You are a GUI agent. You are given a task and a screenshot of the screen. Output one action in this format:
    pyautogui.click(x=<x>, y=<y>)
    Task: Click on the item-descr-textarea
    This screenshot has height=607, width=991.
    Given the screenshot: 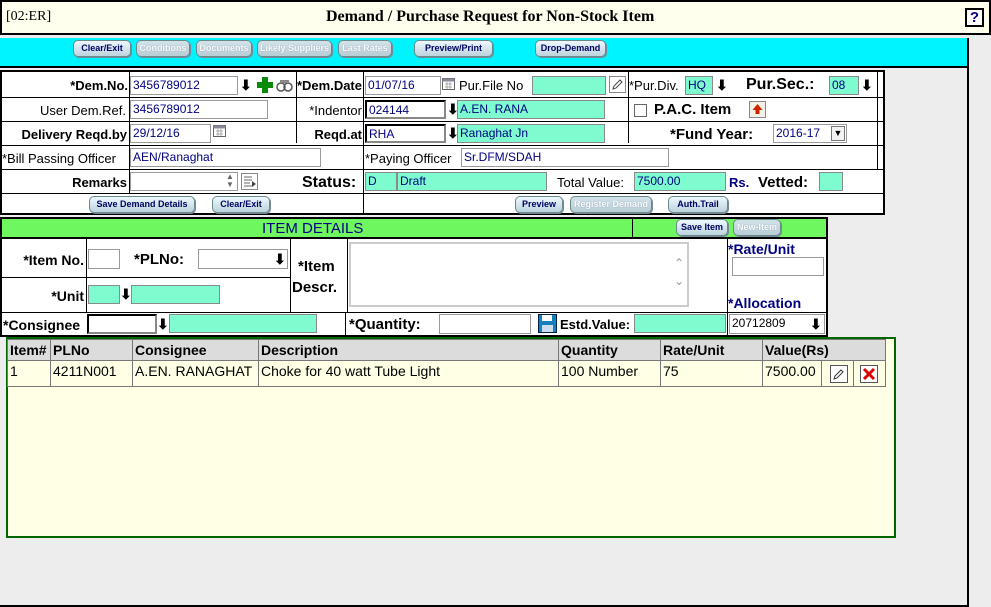 What is the action you would take?
    pyautogui.click(x=519, y=274)
    